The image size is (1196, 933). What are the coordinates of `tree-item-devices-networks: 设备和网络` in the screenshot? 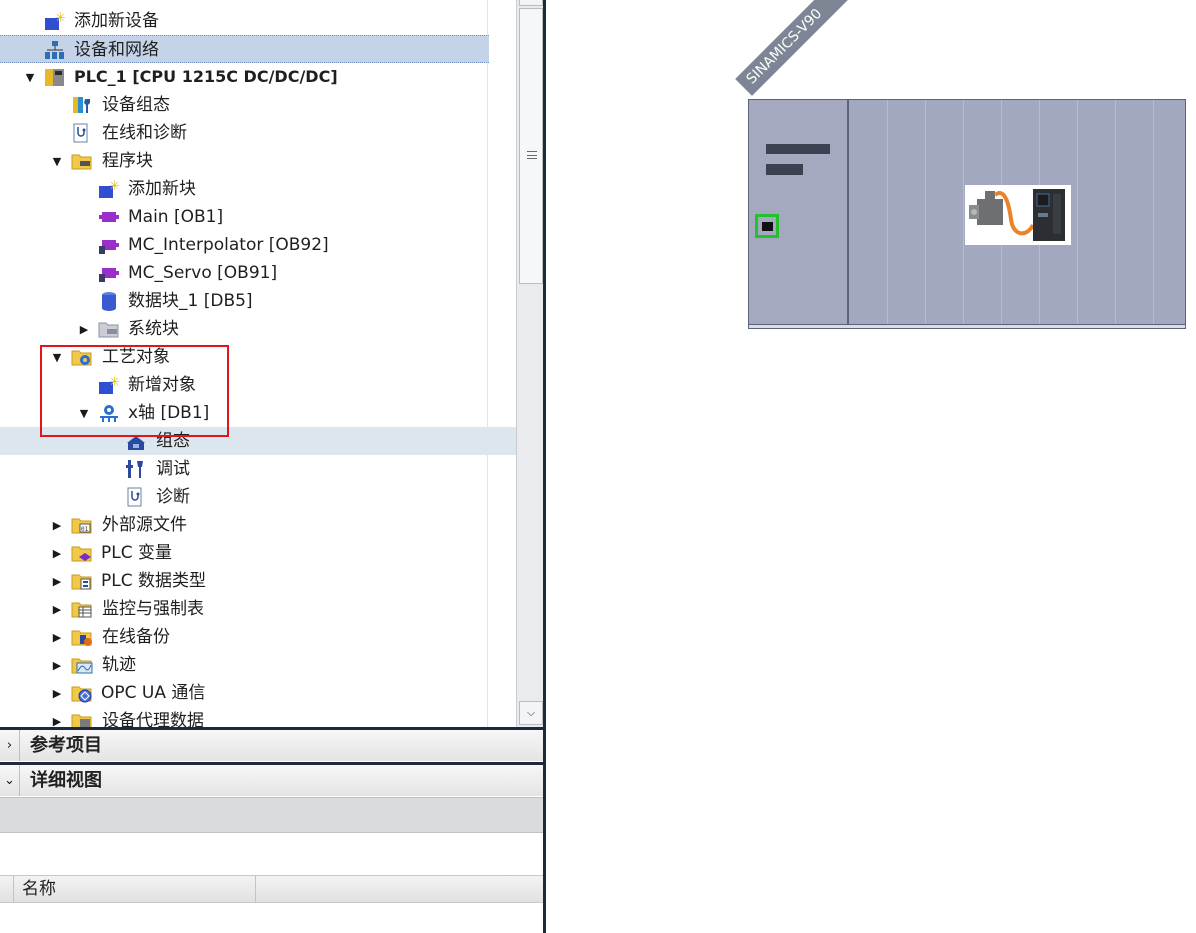 It's located at (244, 49).